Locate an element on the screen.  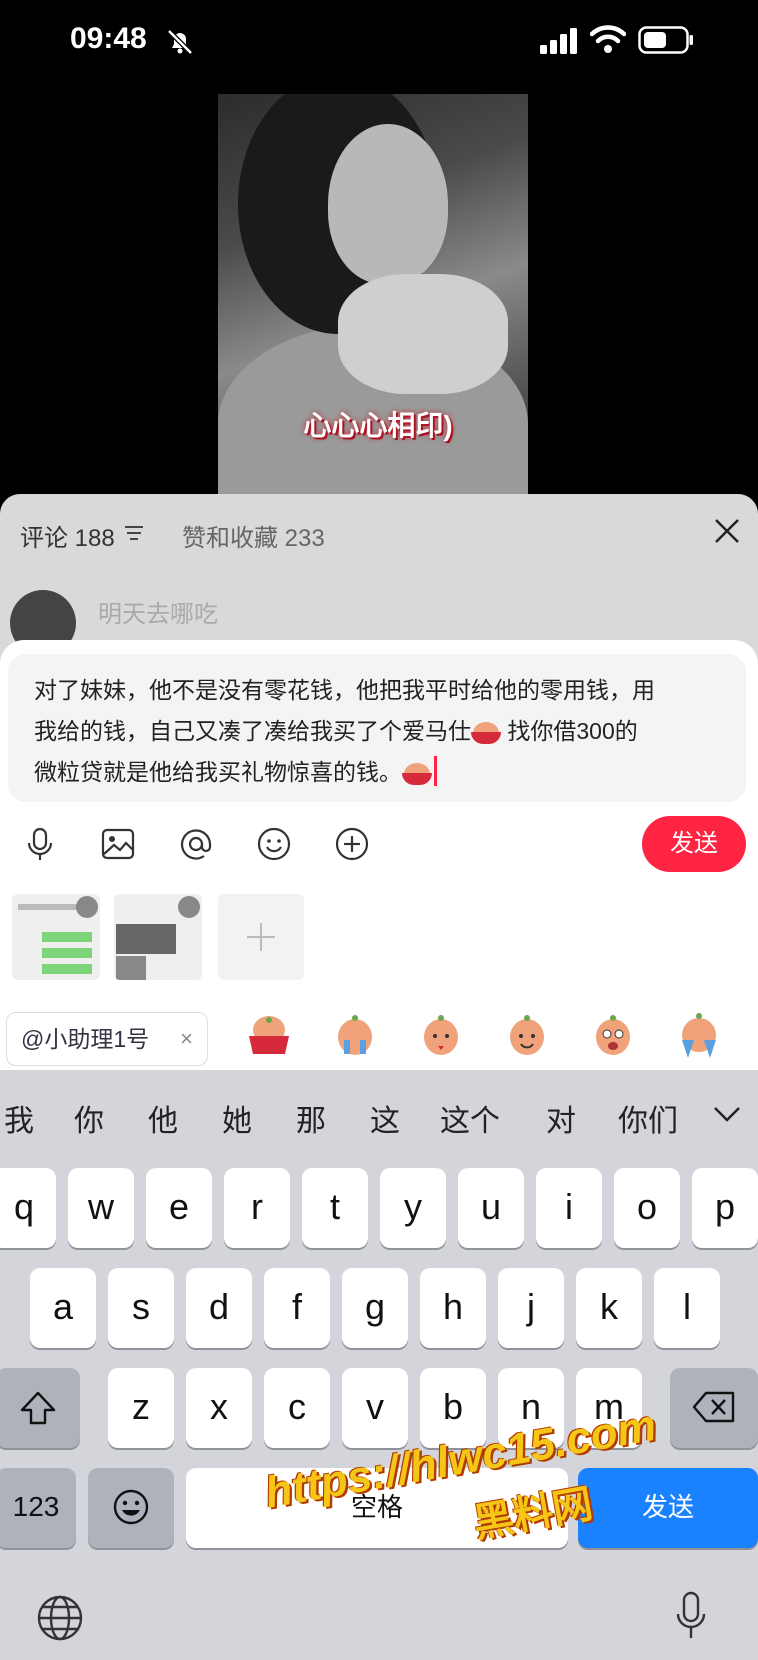
key-o: o is located at coordinates (647, 1208).